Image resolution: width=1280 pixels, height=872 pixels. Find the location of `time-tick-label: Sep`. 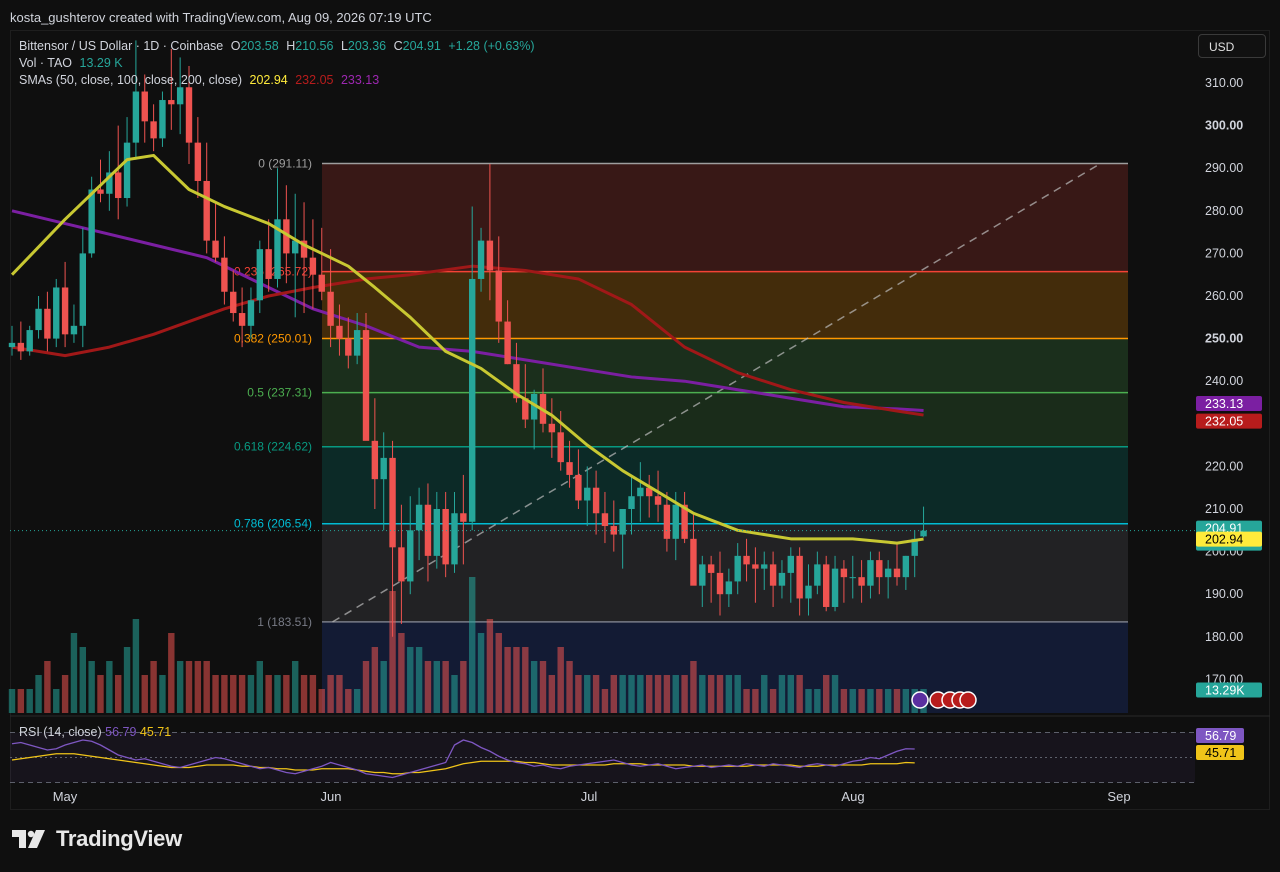

time-tick-label: Sep is located at coordinates (1118, 796).